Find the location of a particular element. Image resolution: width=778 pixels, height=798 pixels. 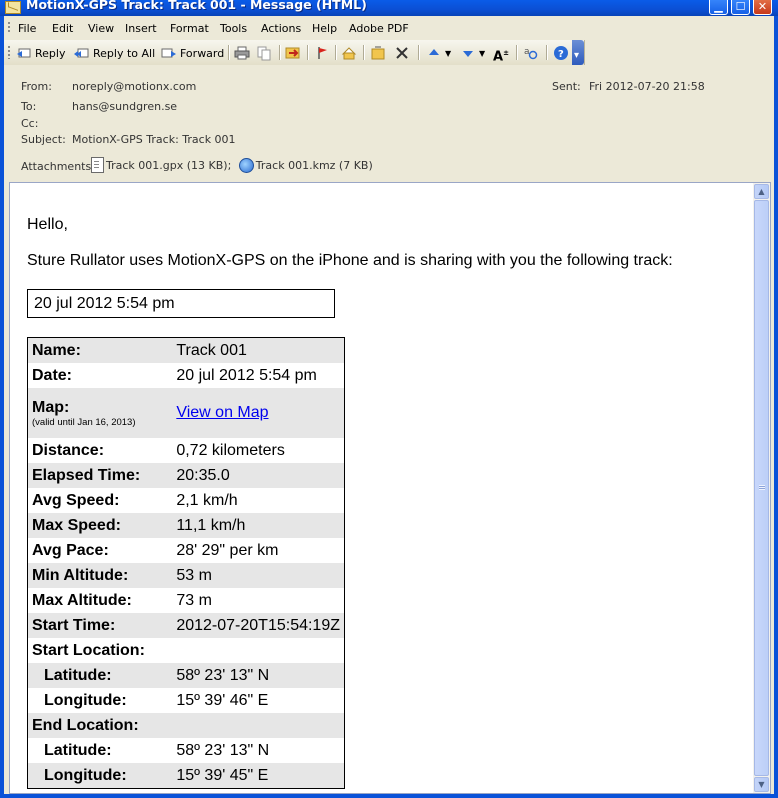

scroll-thumb is located at coordinates (761, 488).